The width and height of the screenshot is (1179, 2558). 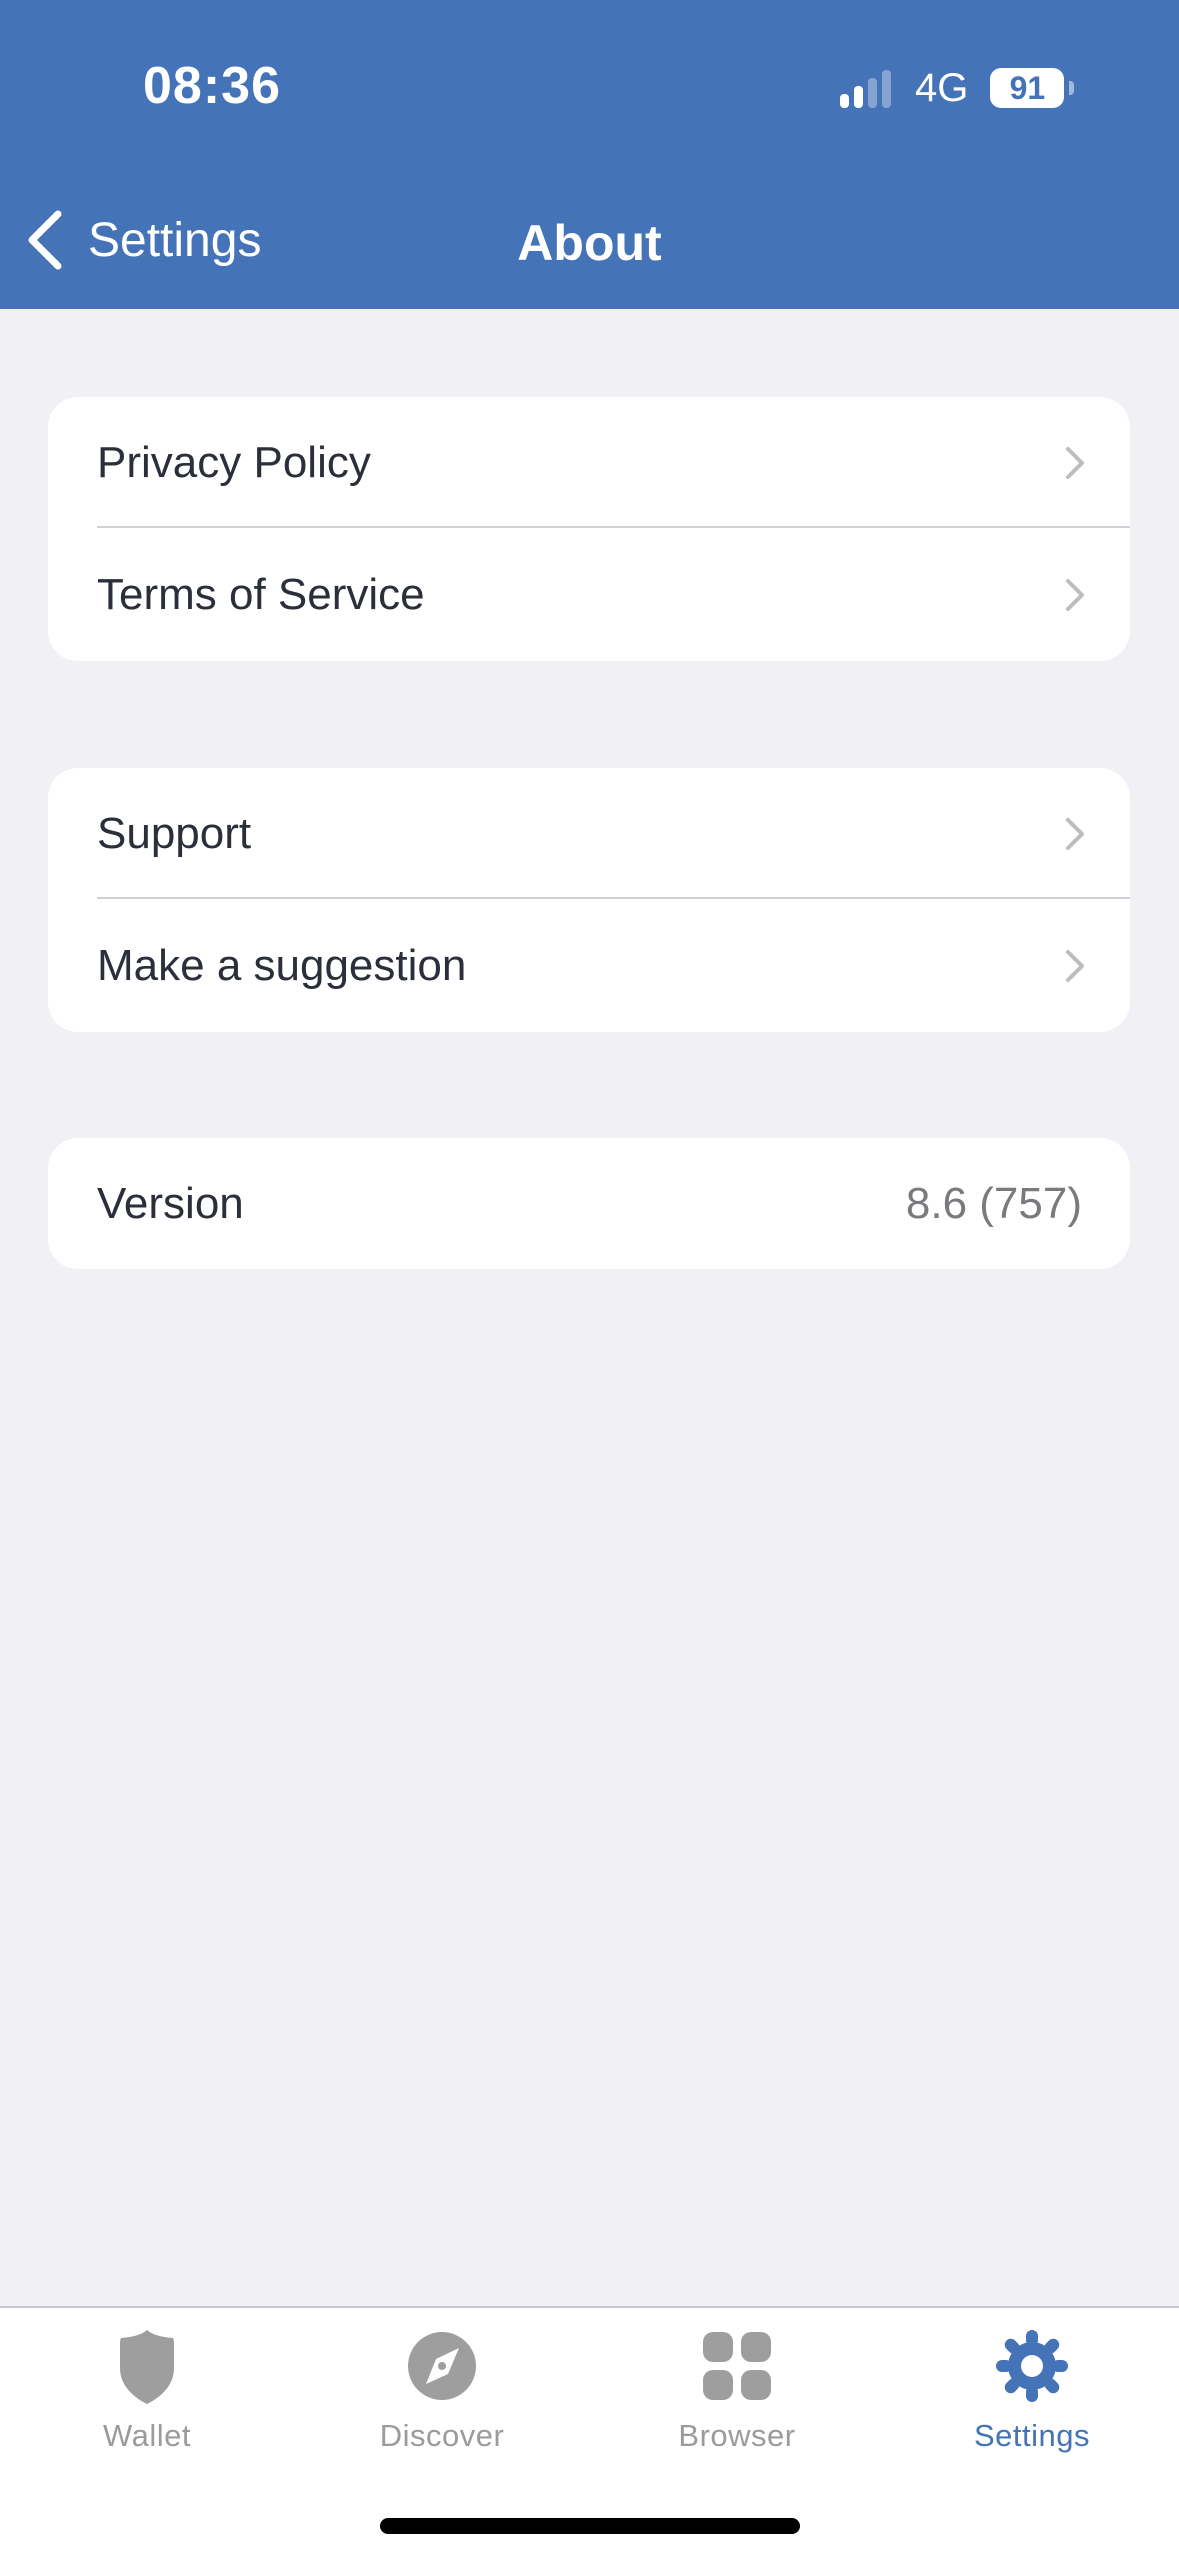 What do you see at coordinates (737, 2366) in the screenshot?
I see `grid-icon` at bounding box center [737, 2366].